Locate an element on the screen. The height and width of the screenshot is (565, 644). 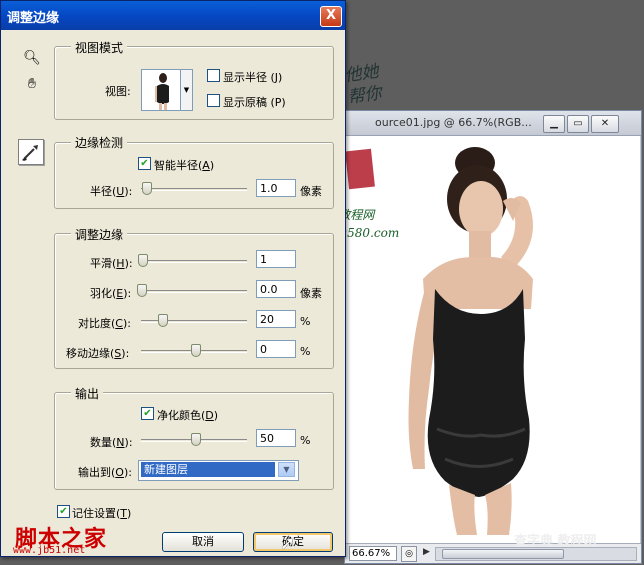
remember-settings-end: ) is located at coordinates (129, 513).